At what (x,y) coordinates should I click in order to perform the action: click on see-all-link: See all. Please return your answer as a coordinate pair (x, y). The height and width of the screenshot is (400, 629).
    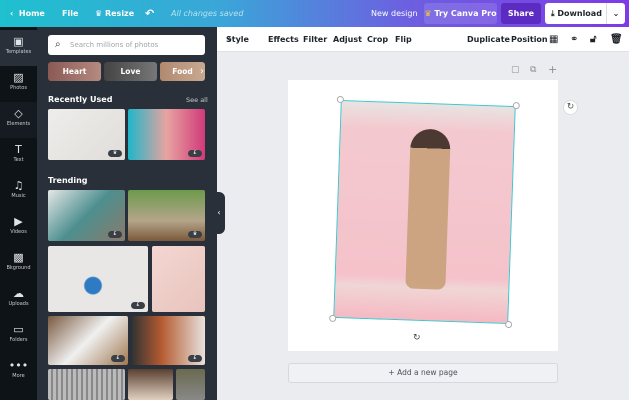
    Looking at the image, I should click on (197, 100).